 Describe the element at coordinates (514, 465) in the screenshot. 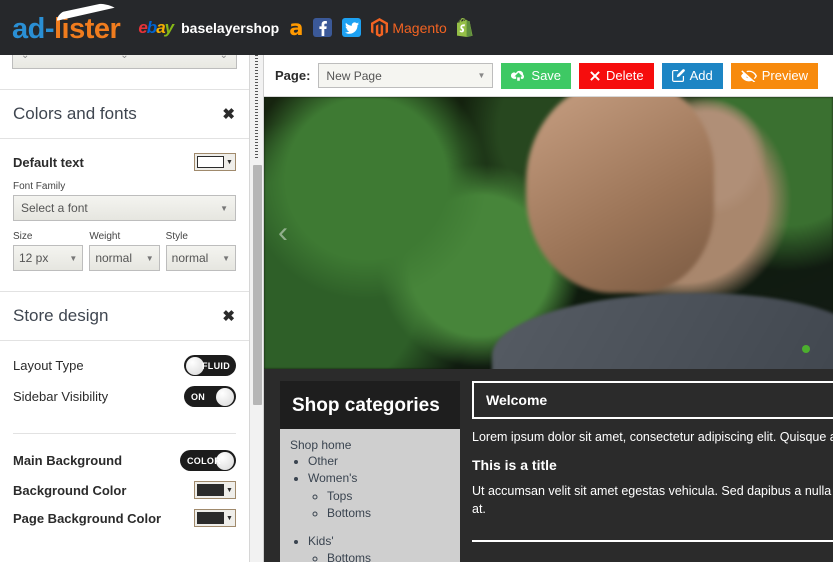

I see `section-title: This is a title` at that location.